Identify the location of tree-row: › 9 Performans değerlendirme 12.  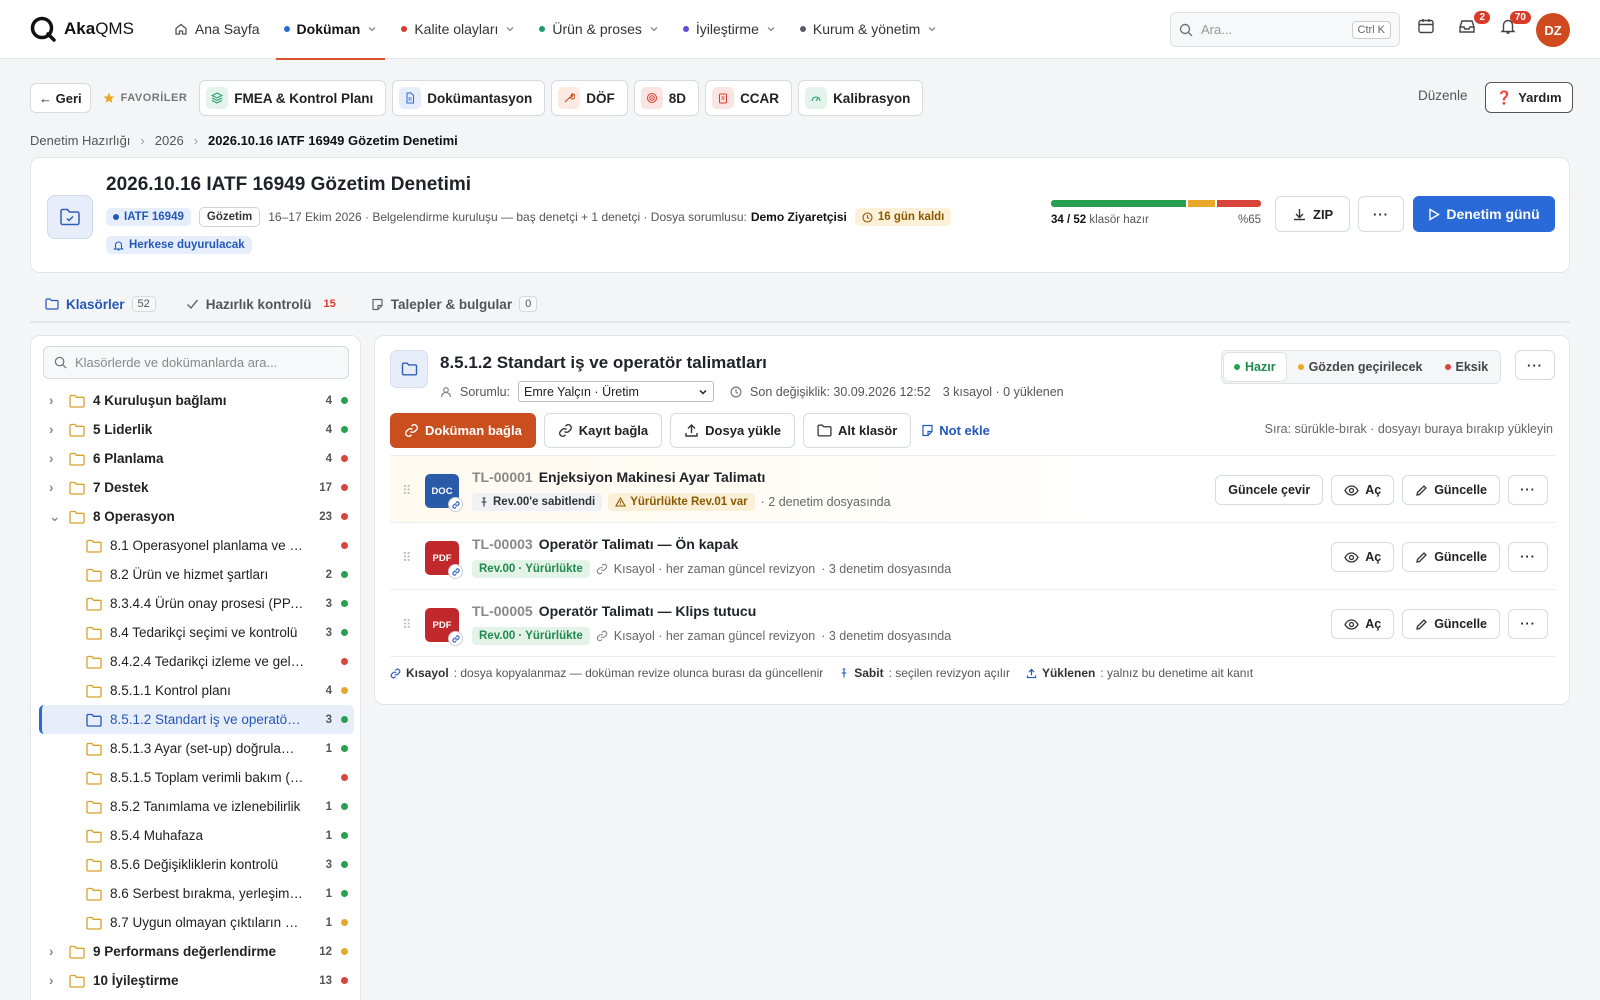
(196, 951).